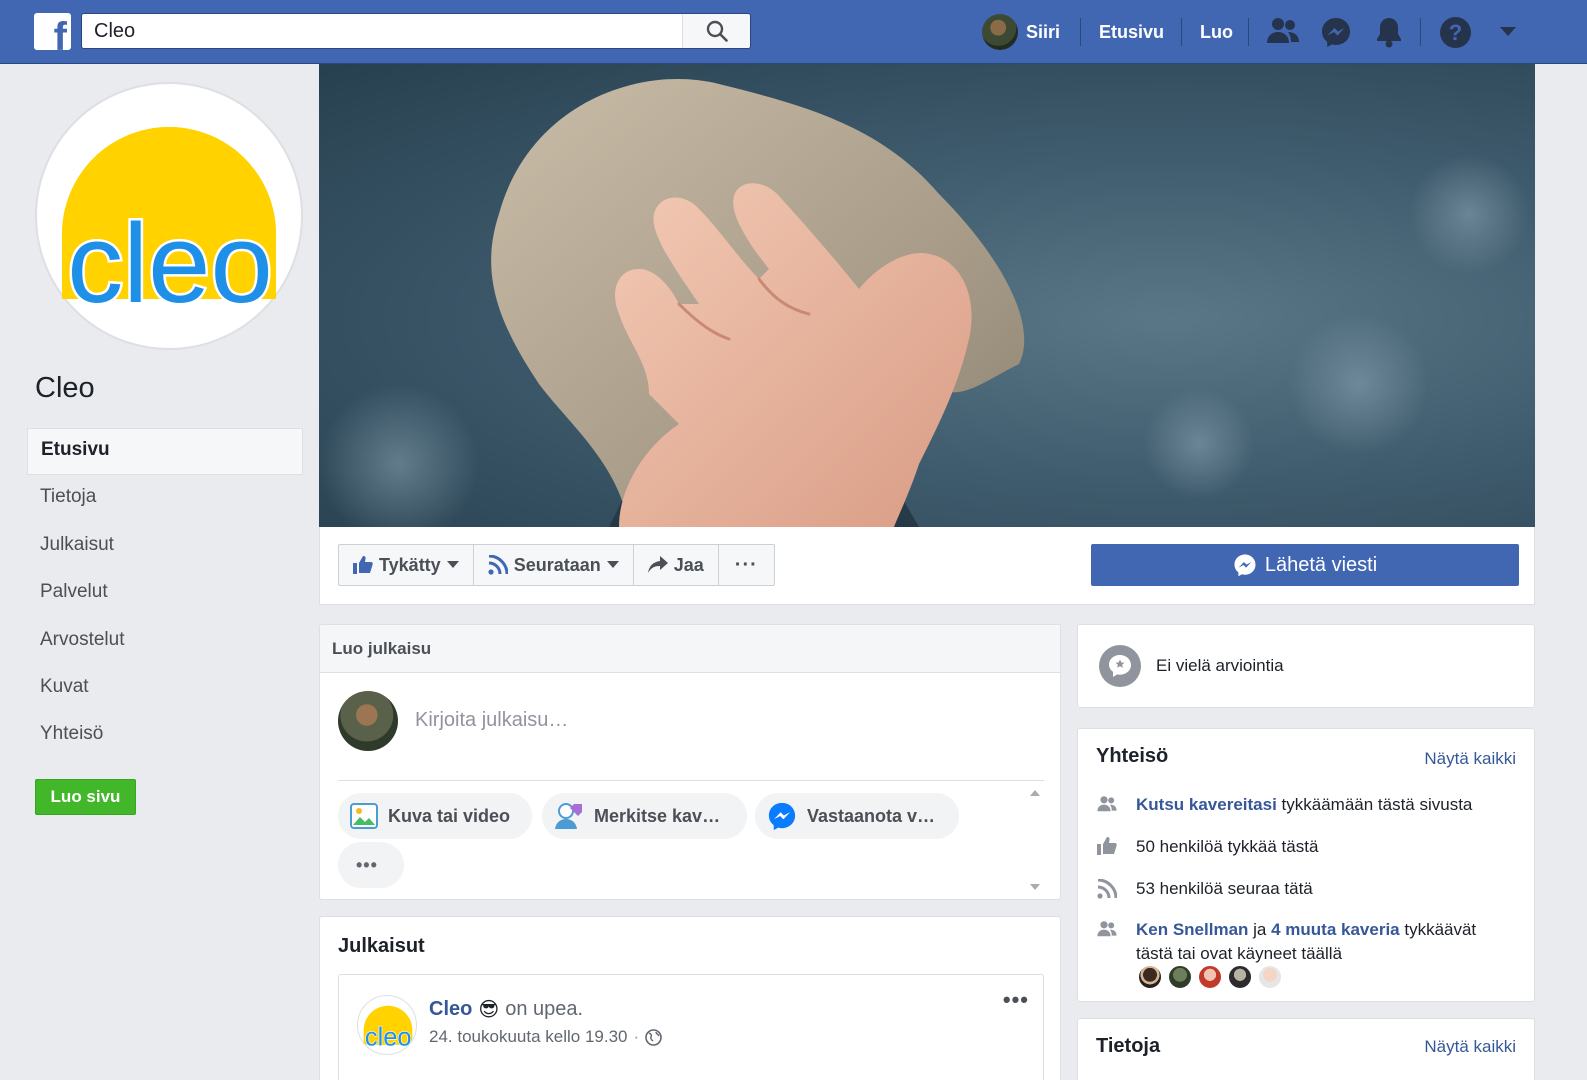 This screenshot has height=1080, width=1587. I want to click on photo-video-button: Kuva tai video, so click(435, 816).